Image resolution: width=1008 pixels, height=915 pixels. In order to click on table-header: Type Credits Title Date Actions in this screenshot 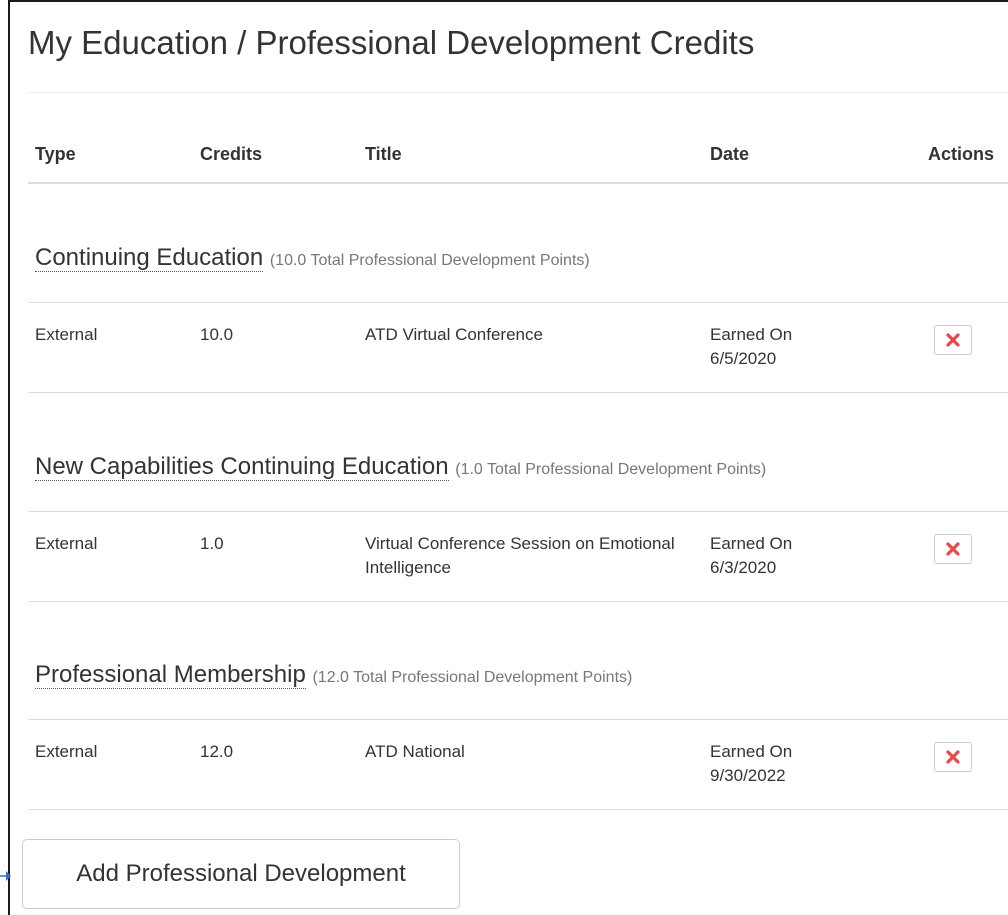, I will do `click(518, 152)`.